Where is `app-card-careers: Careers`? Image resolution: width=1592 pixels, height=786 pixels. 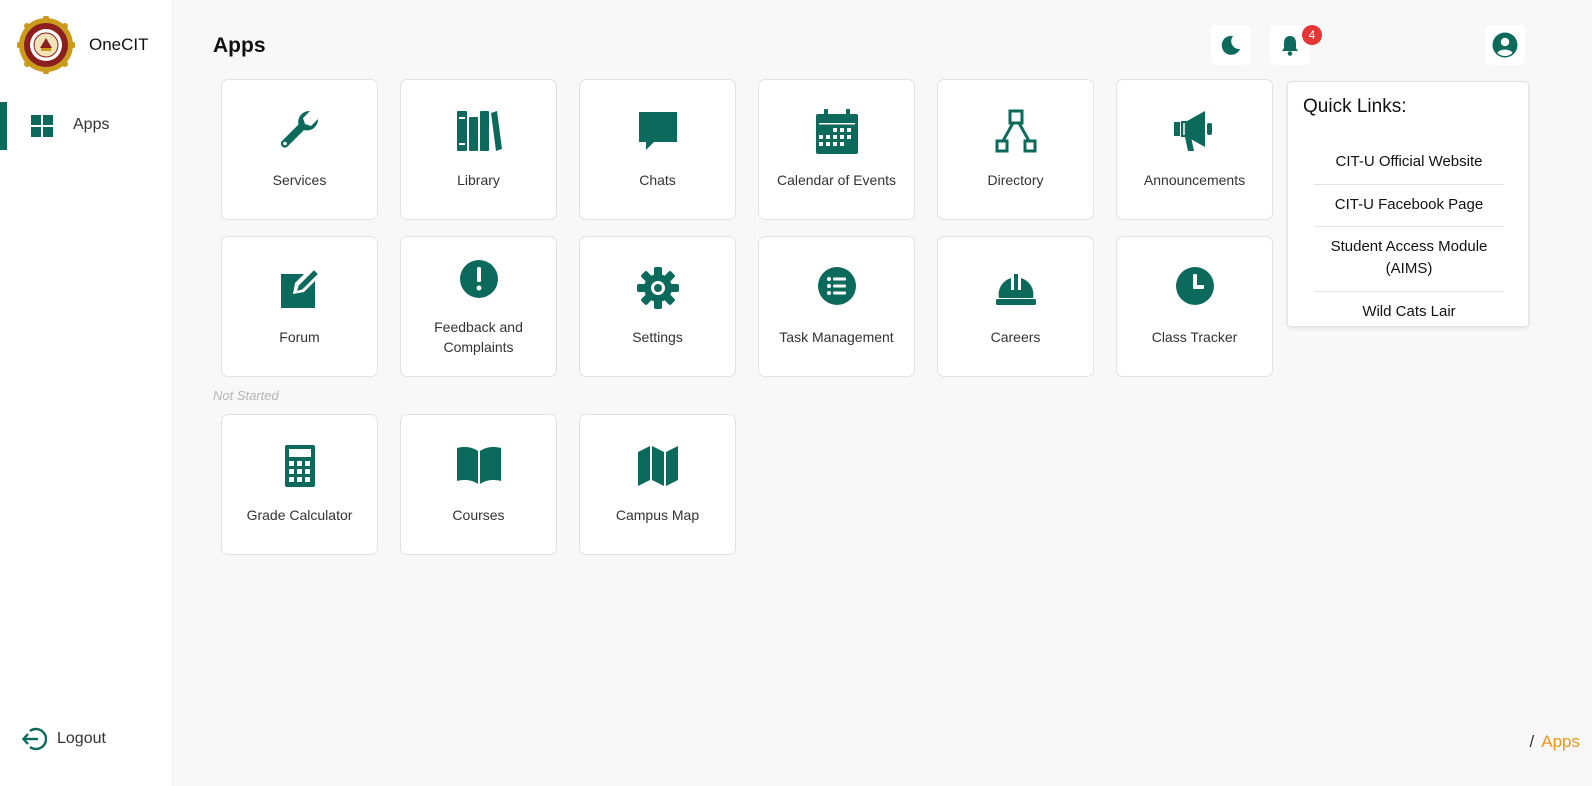
app-card-careers: Careers is located at coordinates (1015, 306).